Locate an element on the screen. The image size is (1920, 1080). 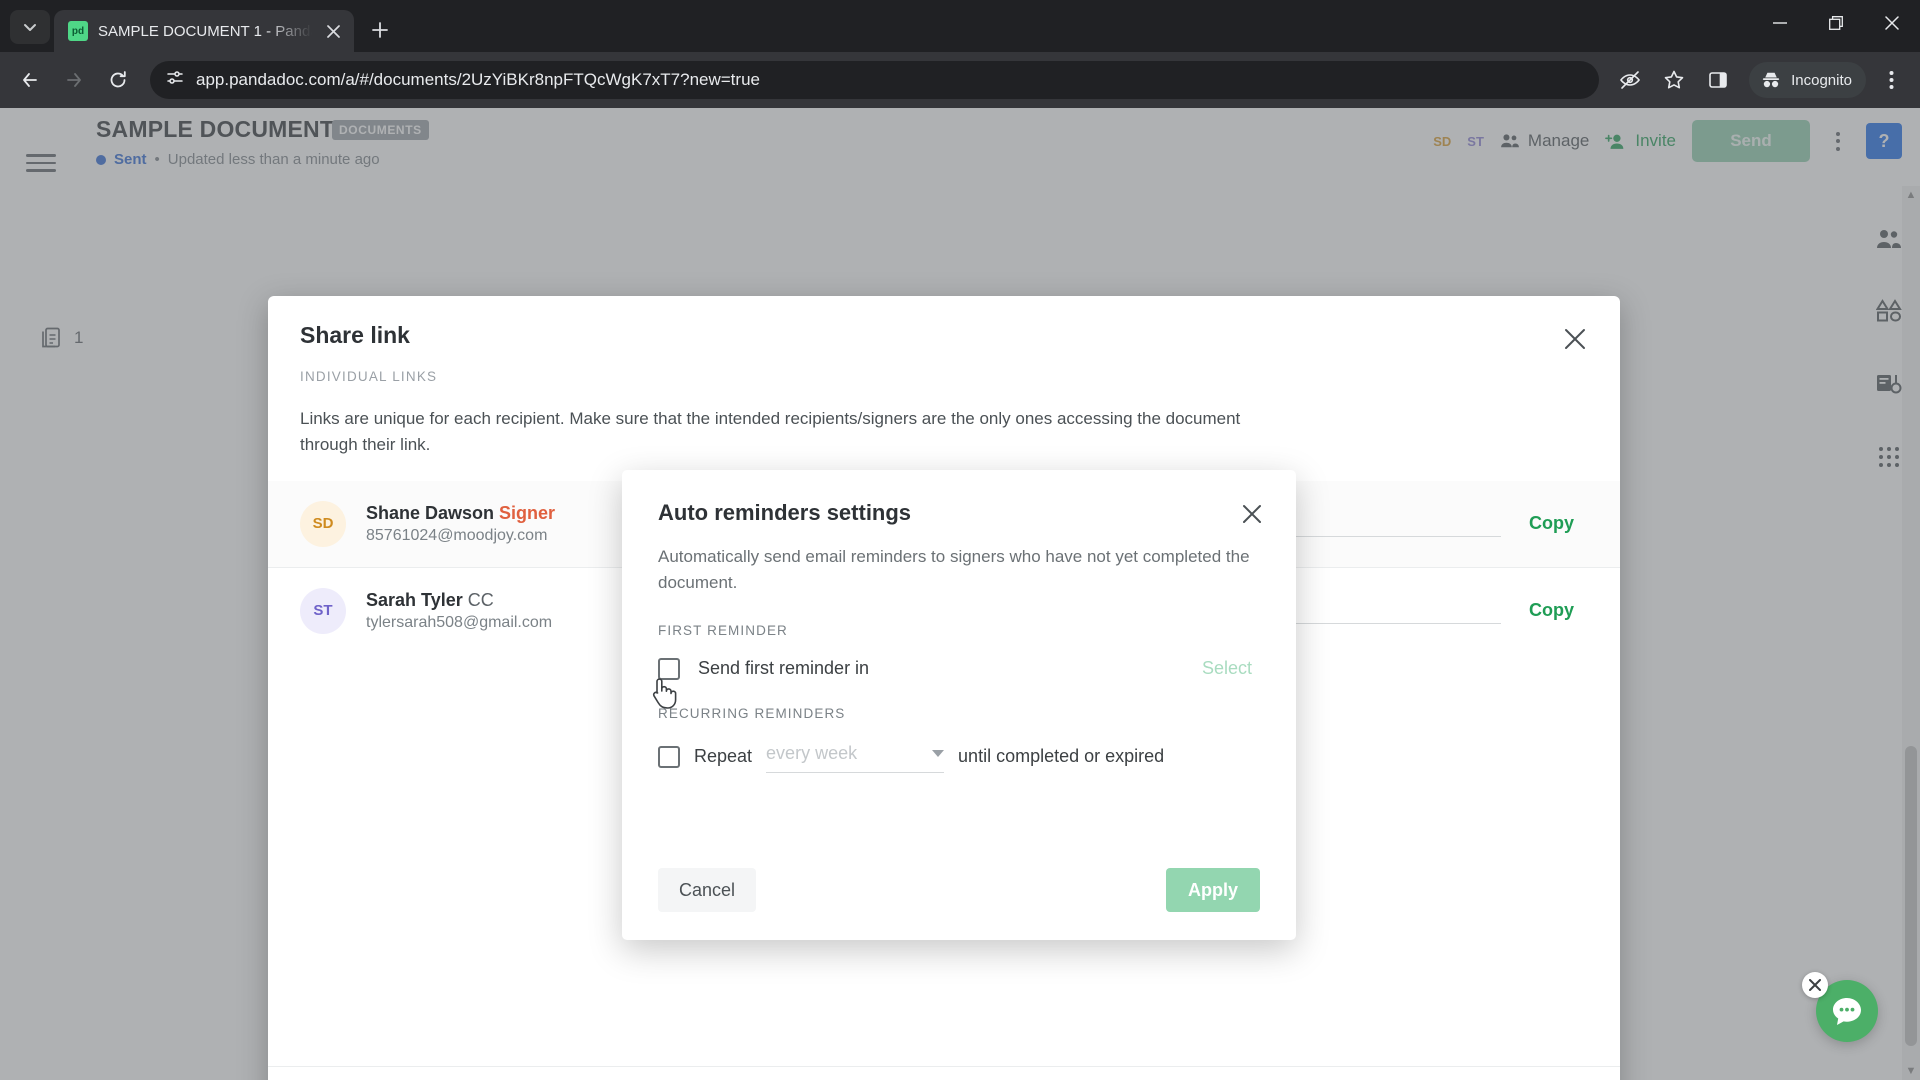
repeat-tail-label: until completed or expired is located at coordinates (1061, 756).